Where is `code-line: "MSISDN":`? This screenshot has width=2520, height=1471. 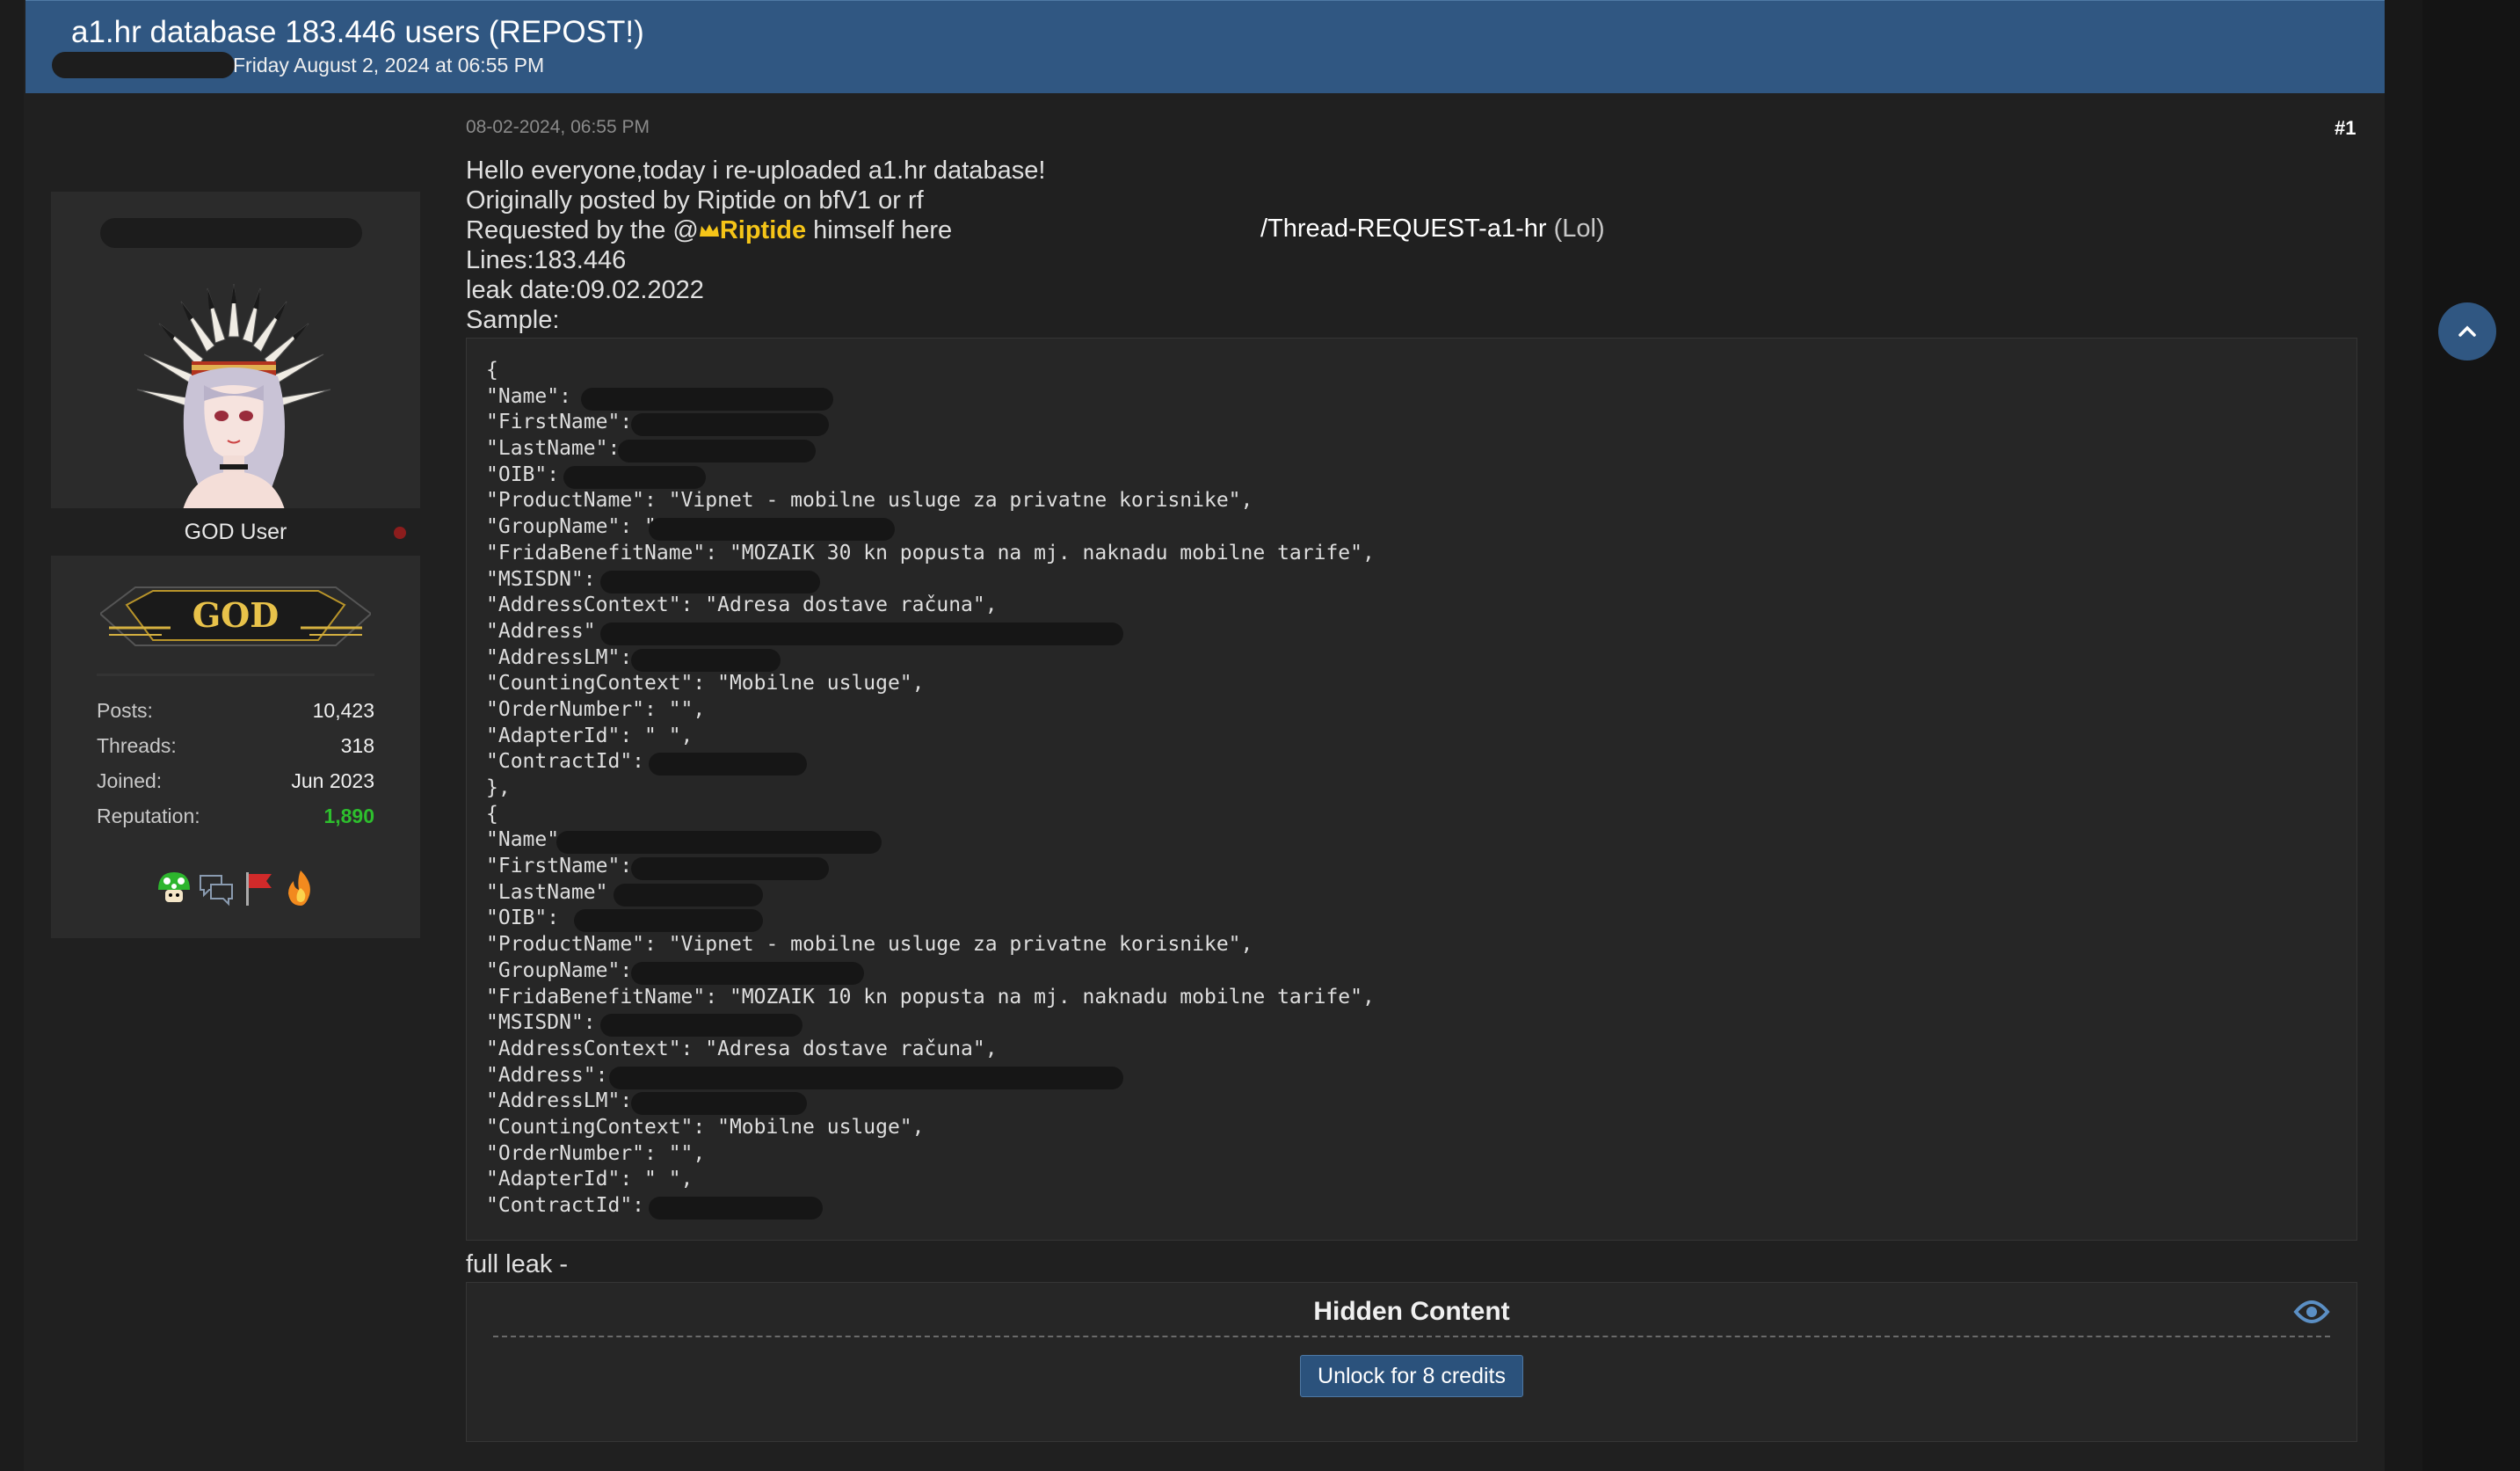
code-line: "MSISDN": is located at coordinates (930, 580).